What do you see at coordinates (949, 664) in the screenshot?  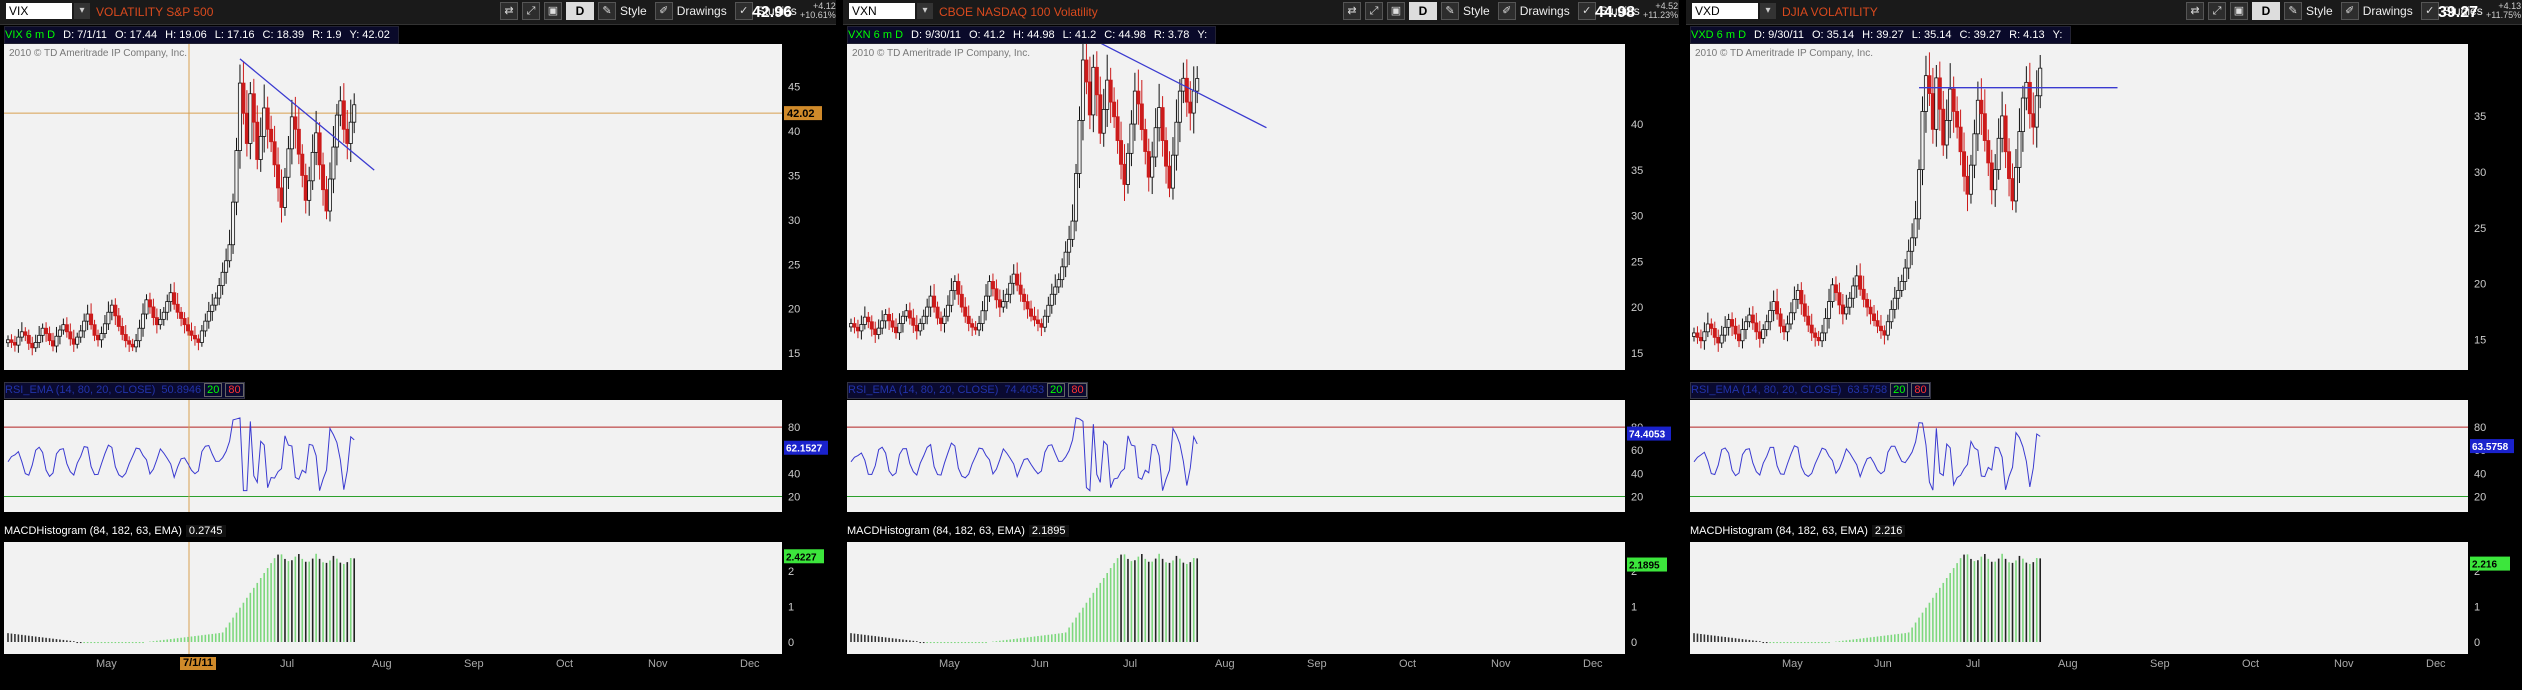 I see `time-axis-label: May` at bounding box center [949, 664].